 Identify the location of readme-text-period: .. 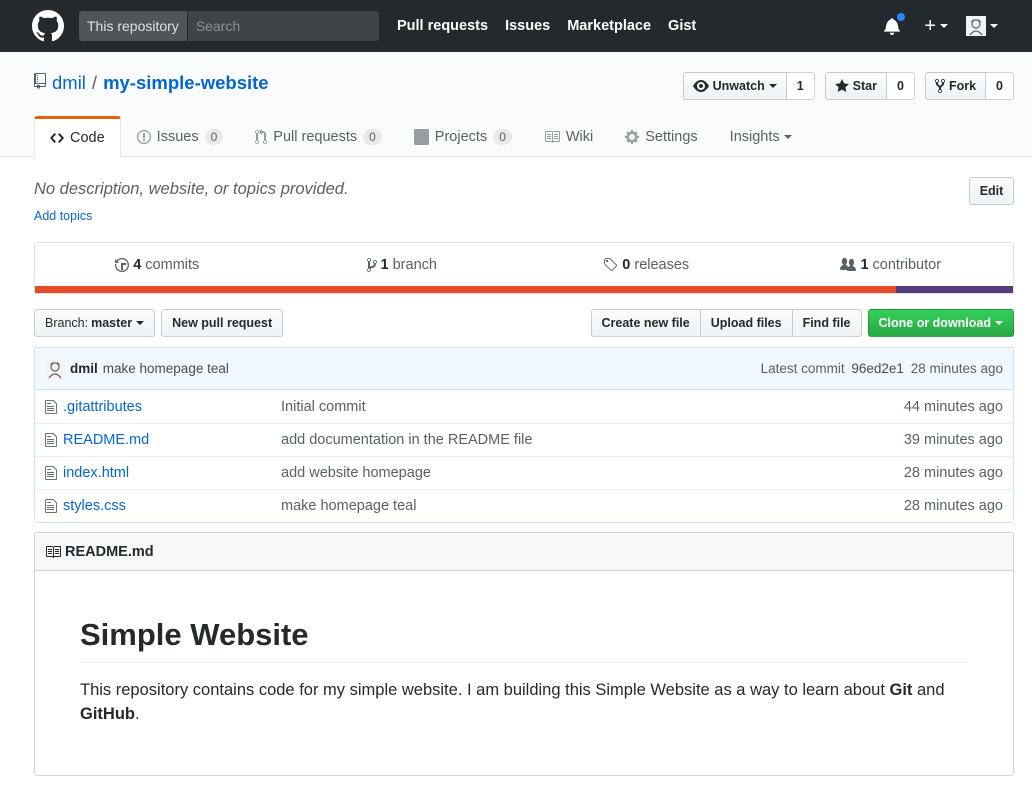
(137, 714).